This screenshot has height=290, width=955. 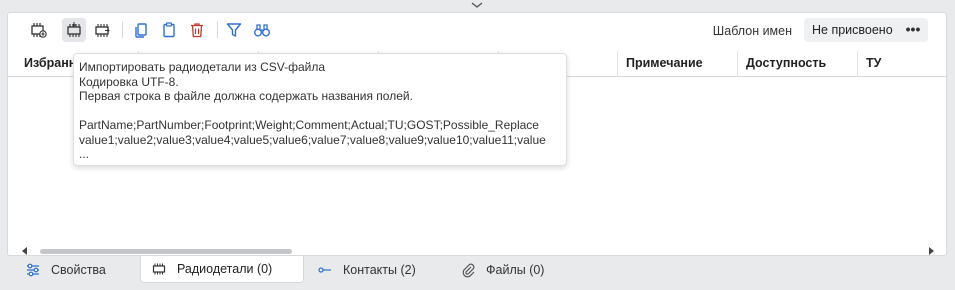 What do you see at coordinates (202, 67) in the screenshot?
I see `tooltip-line: Импортировать радиодетали из CSV-файла` at bounding box center [202, 67].